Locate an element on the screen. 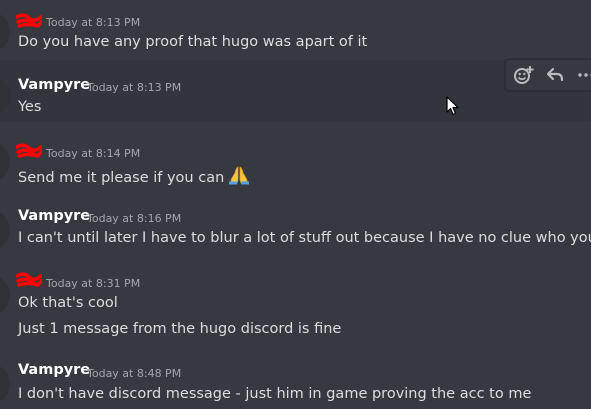  mouse-cursor-icon is located at coordinates (452, 106).